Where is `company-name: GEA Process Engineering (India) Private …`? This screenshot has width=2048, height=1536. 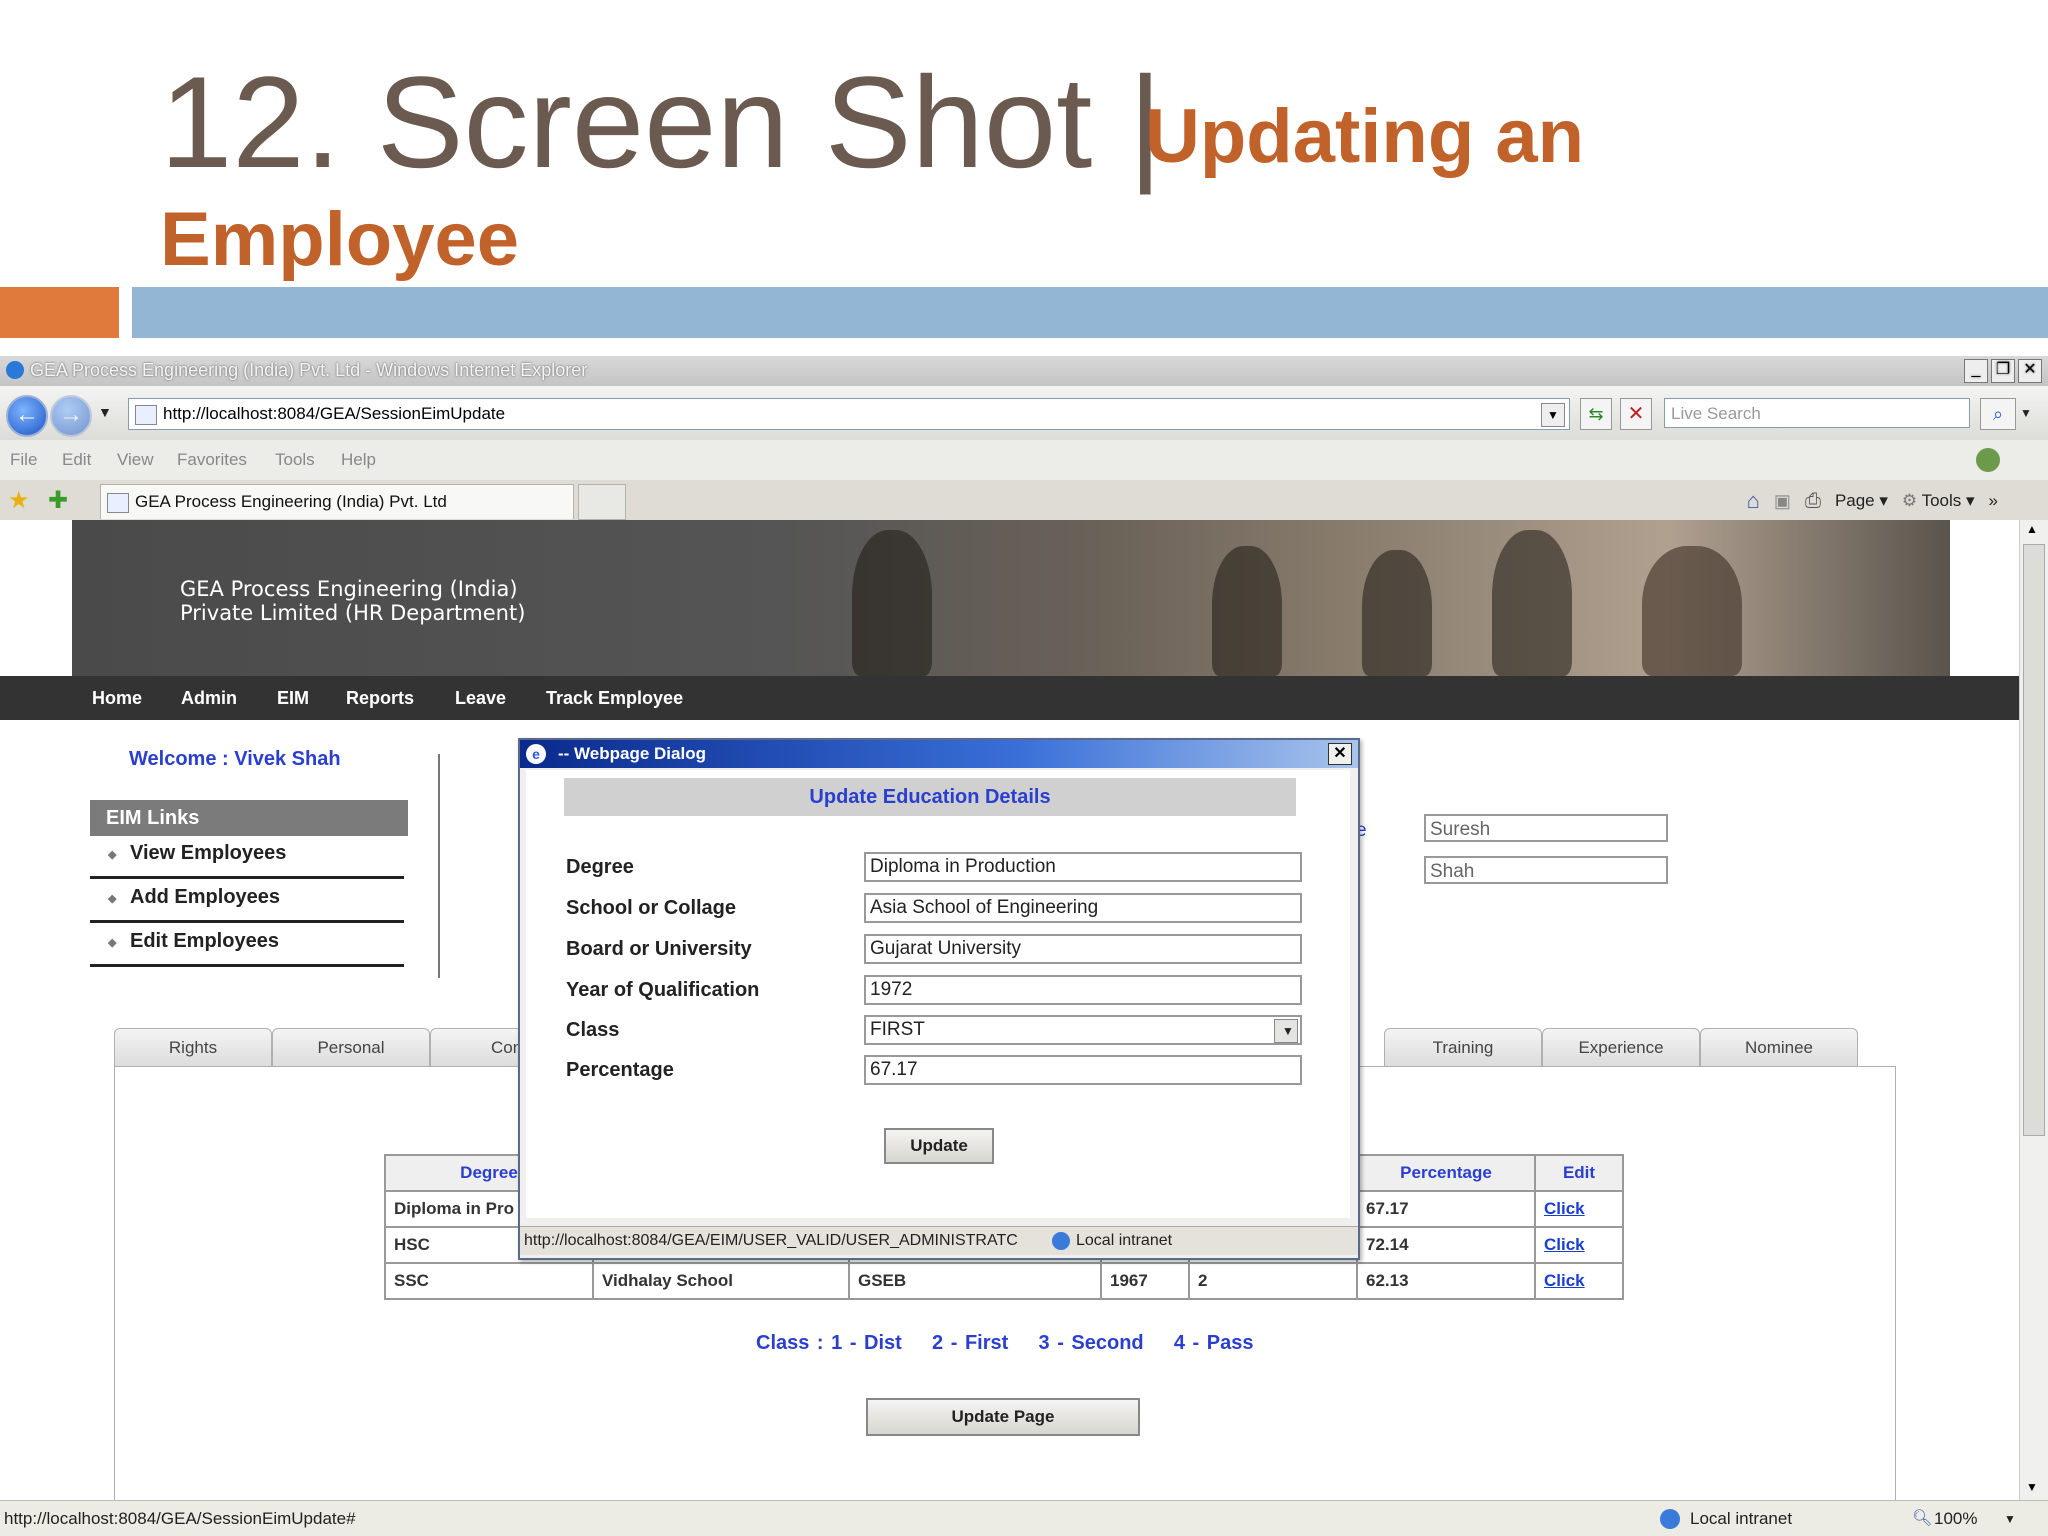 company-name: GEA Process Engineering (India) Private … is located at coordinates (353, 601).